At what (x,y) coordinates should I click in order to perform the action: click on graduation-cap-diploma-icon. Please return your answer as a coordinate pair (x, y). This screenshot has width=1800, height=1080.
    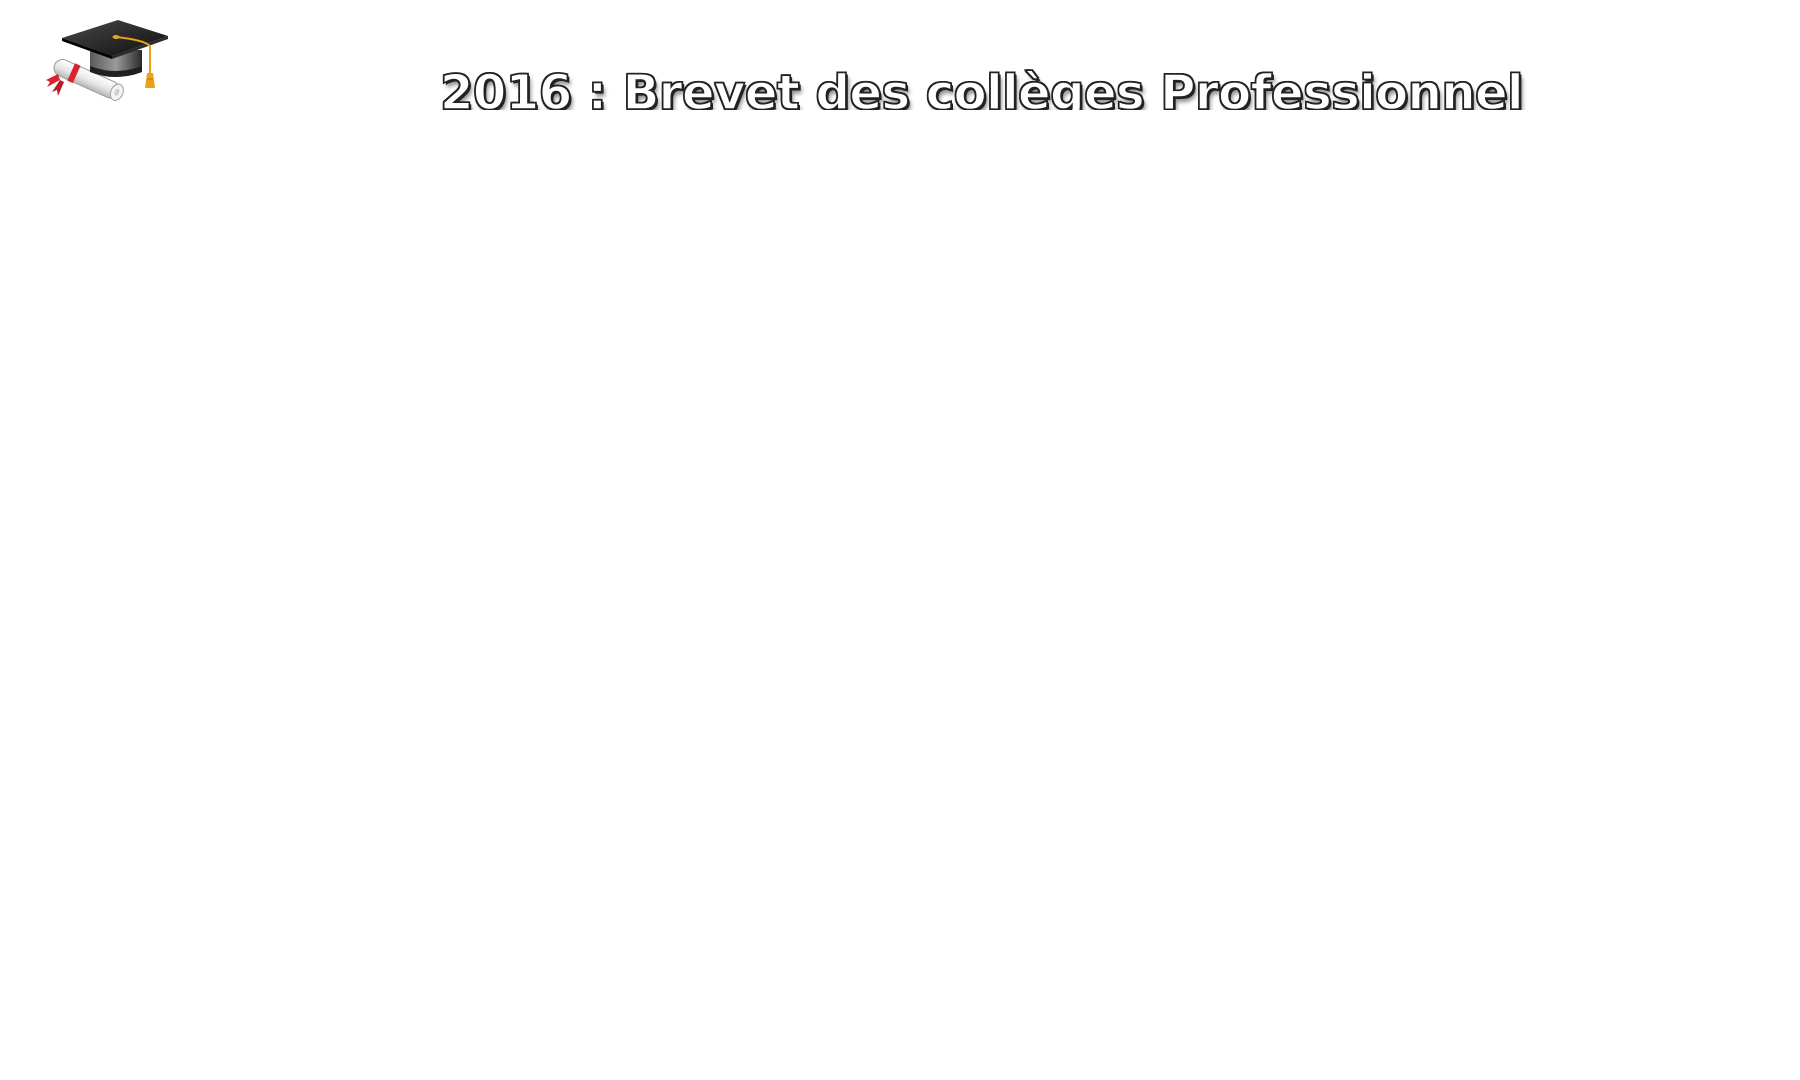
    Looking at the image, I should click on (110, 59).